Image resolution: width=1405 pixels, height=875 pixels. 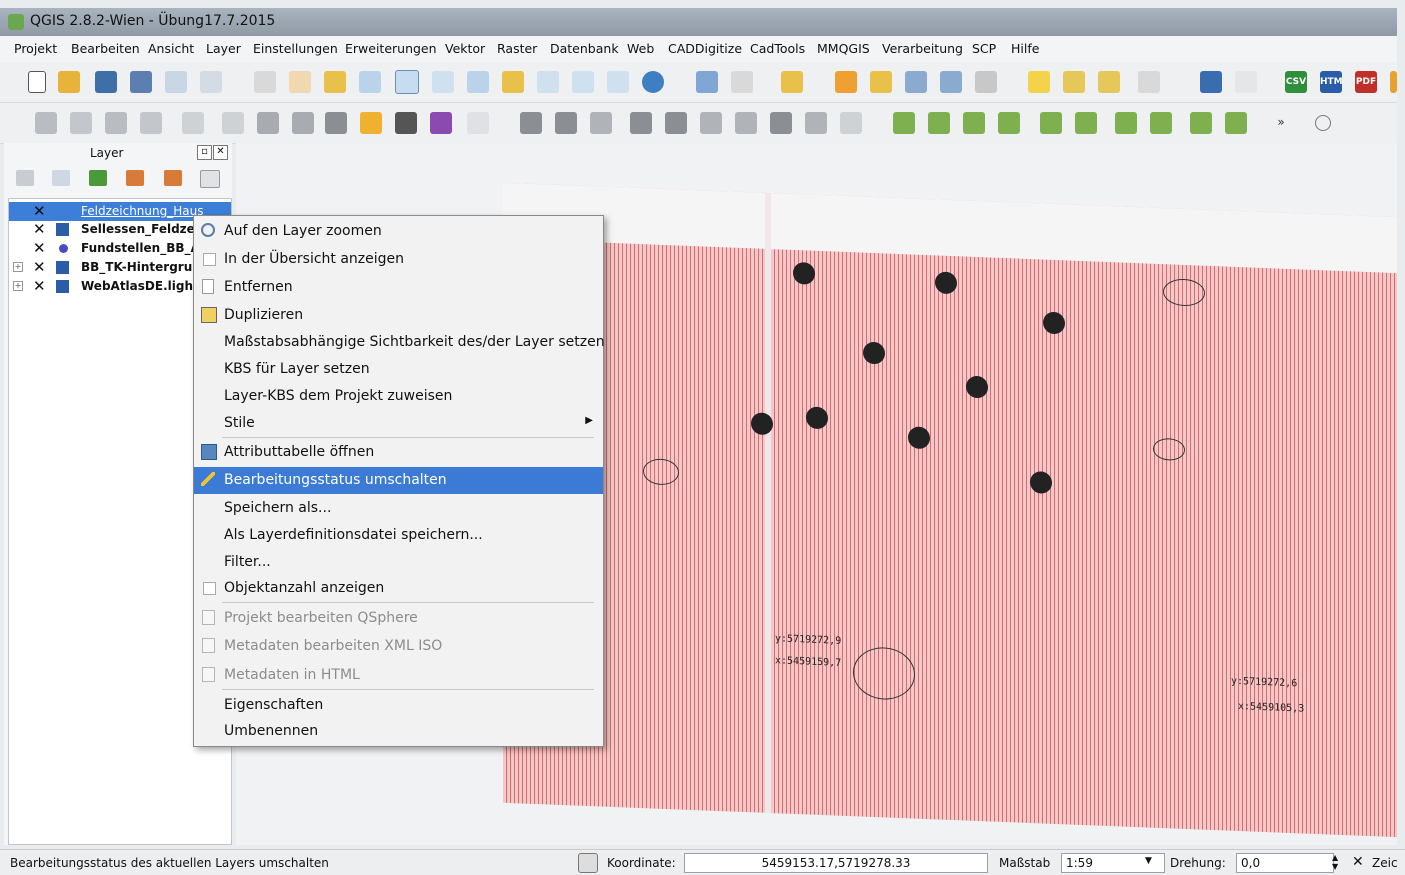 What do you see at coordinates (398, 396) in the screenshot?
I see `menu-item-set-project-crs: Layer-KBS dem Projekt zuweisen` at bounding box center [398, 396].